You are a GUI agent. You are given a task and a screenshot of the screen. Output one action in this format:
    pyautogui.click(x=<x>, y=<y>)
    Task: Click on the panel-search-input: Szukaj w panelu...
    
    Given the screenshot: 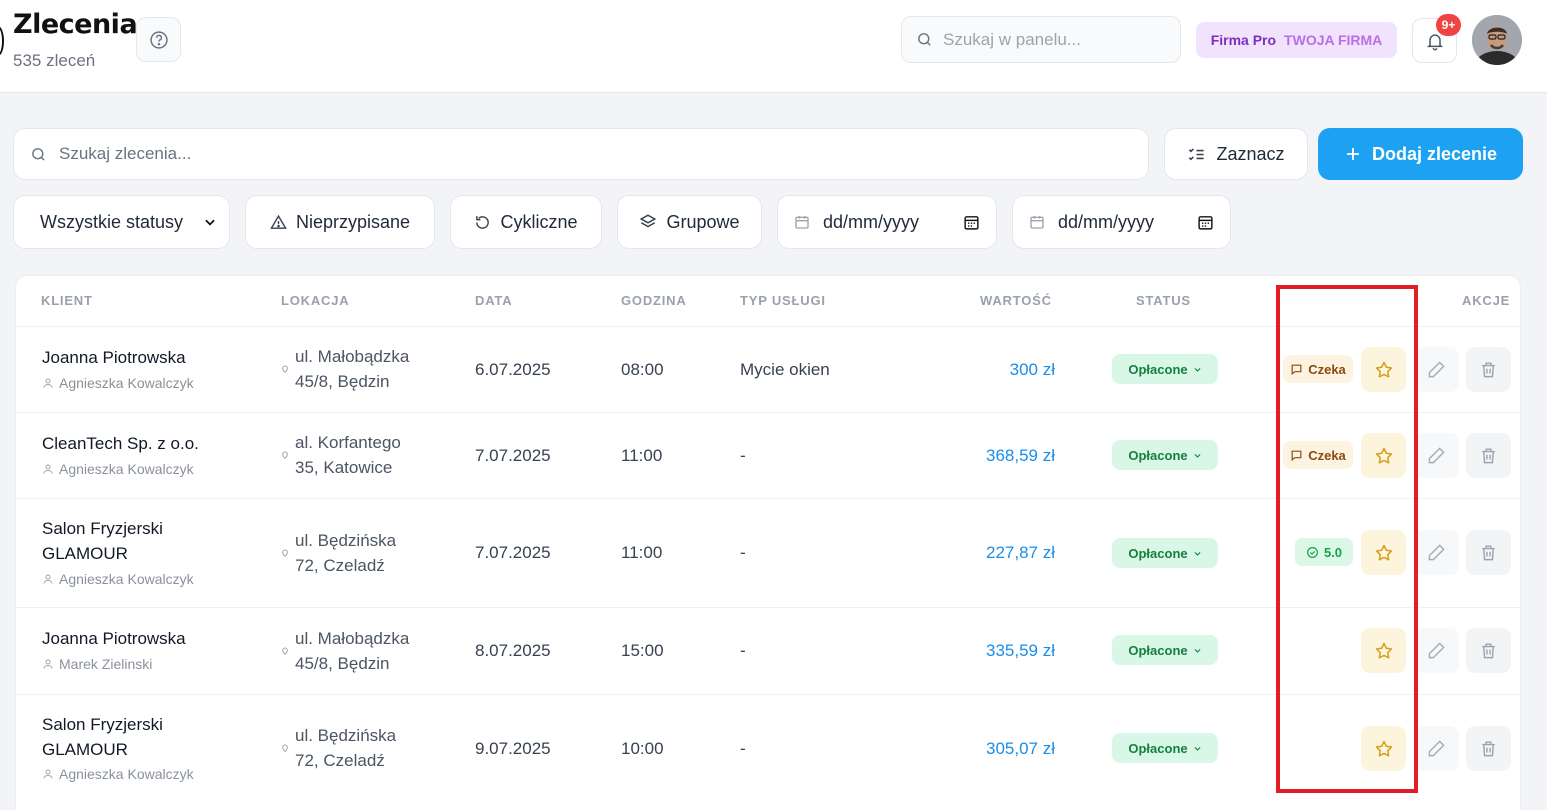 What is the action you would take?
    pyautogui.click(x=1041, y=39)
    